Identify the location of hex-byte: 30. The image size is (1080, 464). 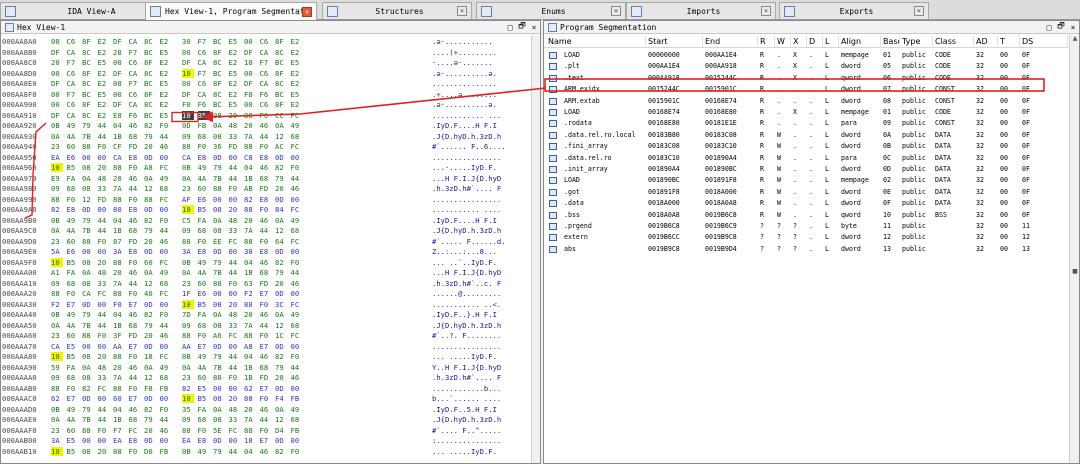
(188, 41).